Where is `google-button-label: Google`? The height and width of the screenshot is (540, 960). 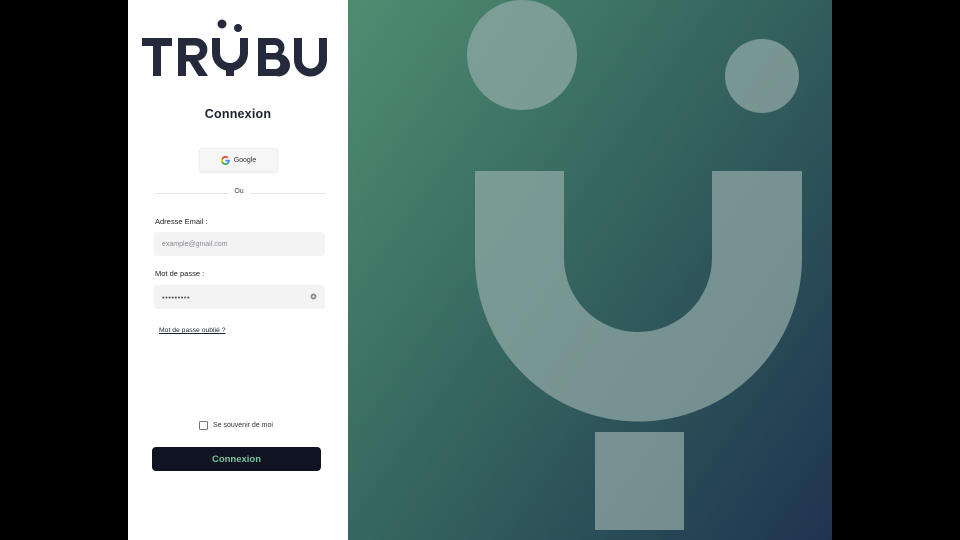
google-button-label: Google is located at coordinates (245, 160).